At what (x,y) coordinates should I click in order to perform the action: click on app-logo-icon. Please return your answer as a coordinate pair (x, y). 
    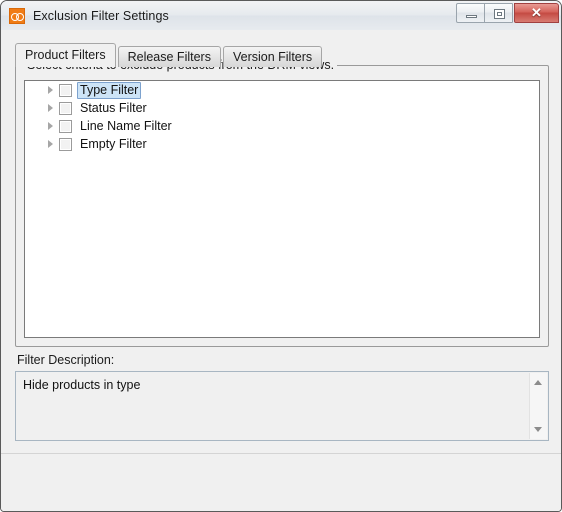
    Looking at the image, I should click on (17, 15).